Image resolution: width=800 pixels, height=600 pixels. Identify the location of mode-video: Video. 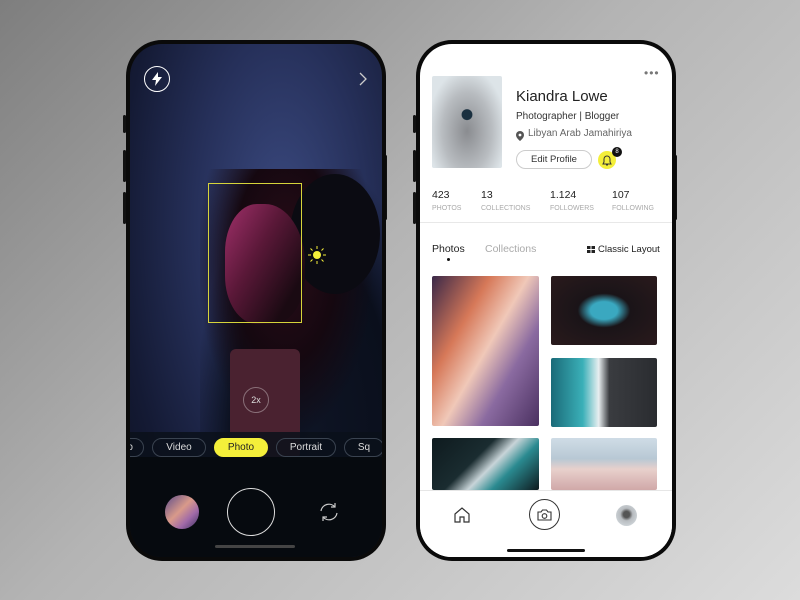
(179, 447).